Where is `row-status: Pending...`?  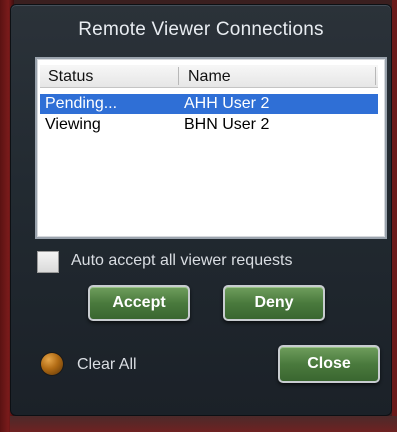
row-status: Pending... is located at coordinates (81, 103).